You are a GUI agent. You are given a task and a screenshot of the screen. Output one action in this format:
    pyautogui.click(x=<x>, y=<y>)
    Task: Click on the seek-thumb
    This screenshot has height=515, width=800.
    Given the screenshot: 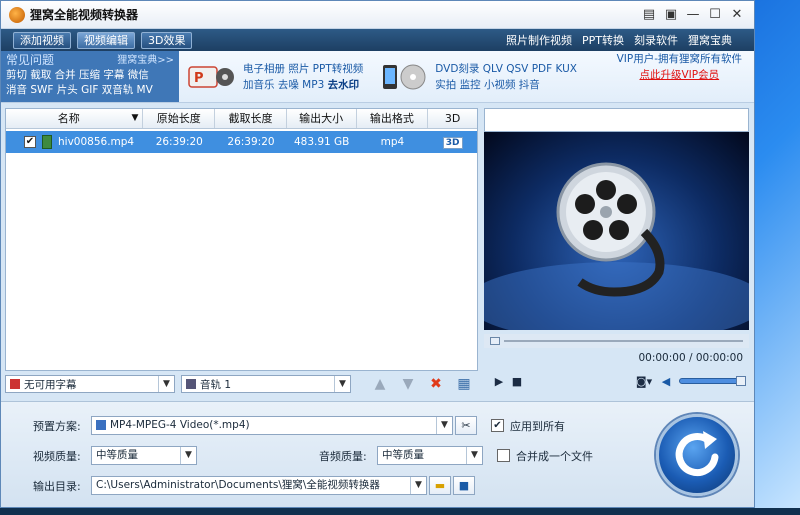 What is the action you would take?
    pyautogui.click(x=495, y=341)
    